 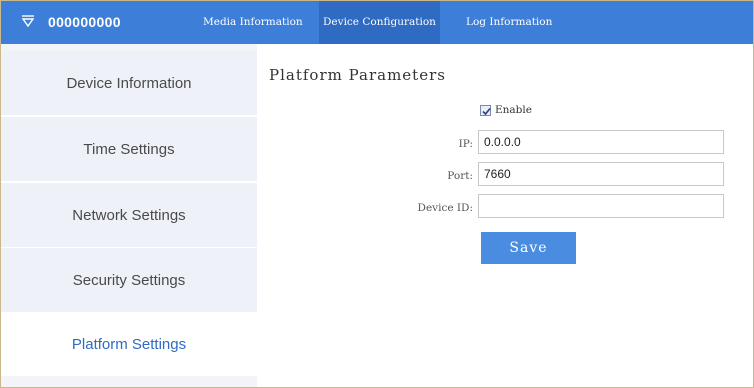 I want to click on sidebar-item-label: Time Settings, so click(x=129, y=149).